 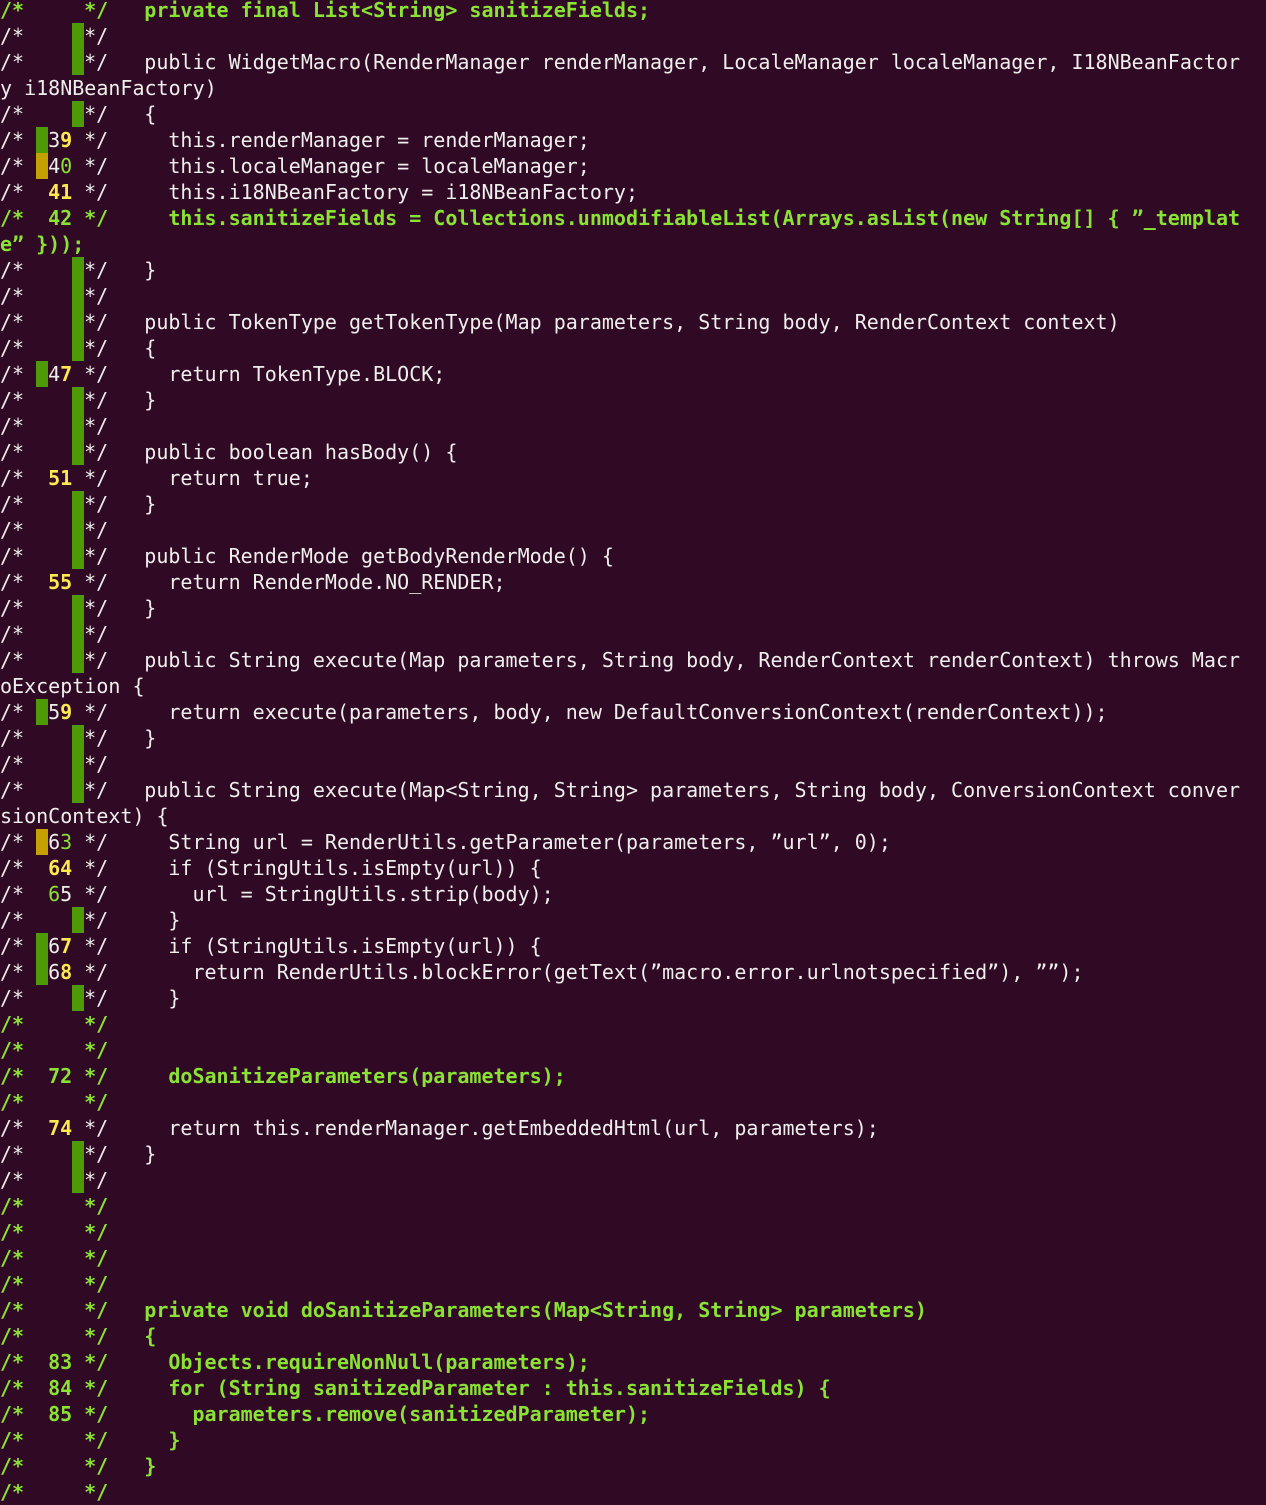 I want to click on line-number-gutter: /* 83 */, so click(x=54, y=1362).